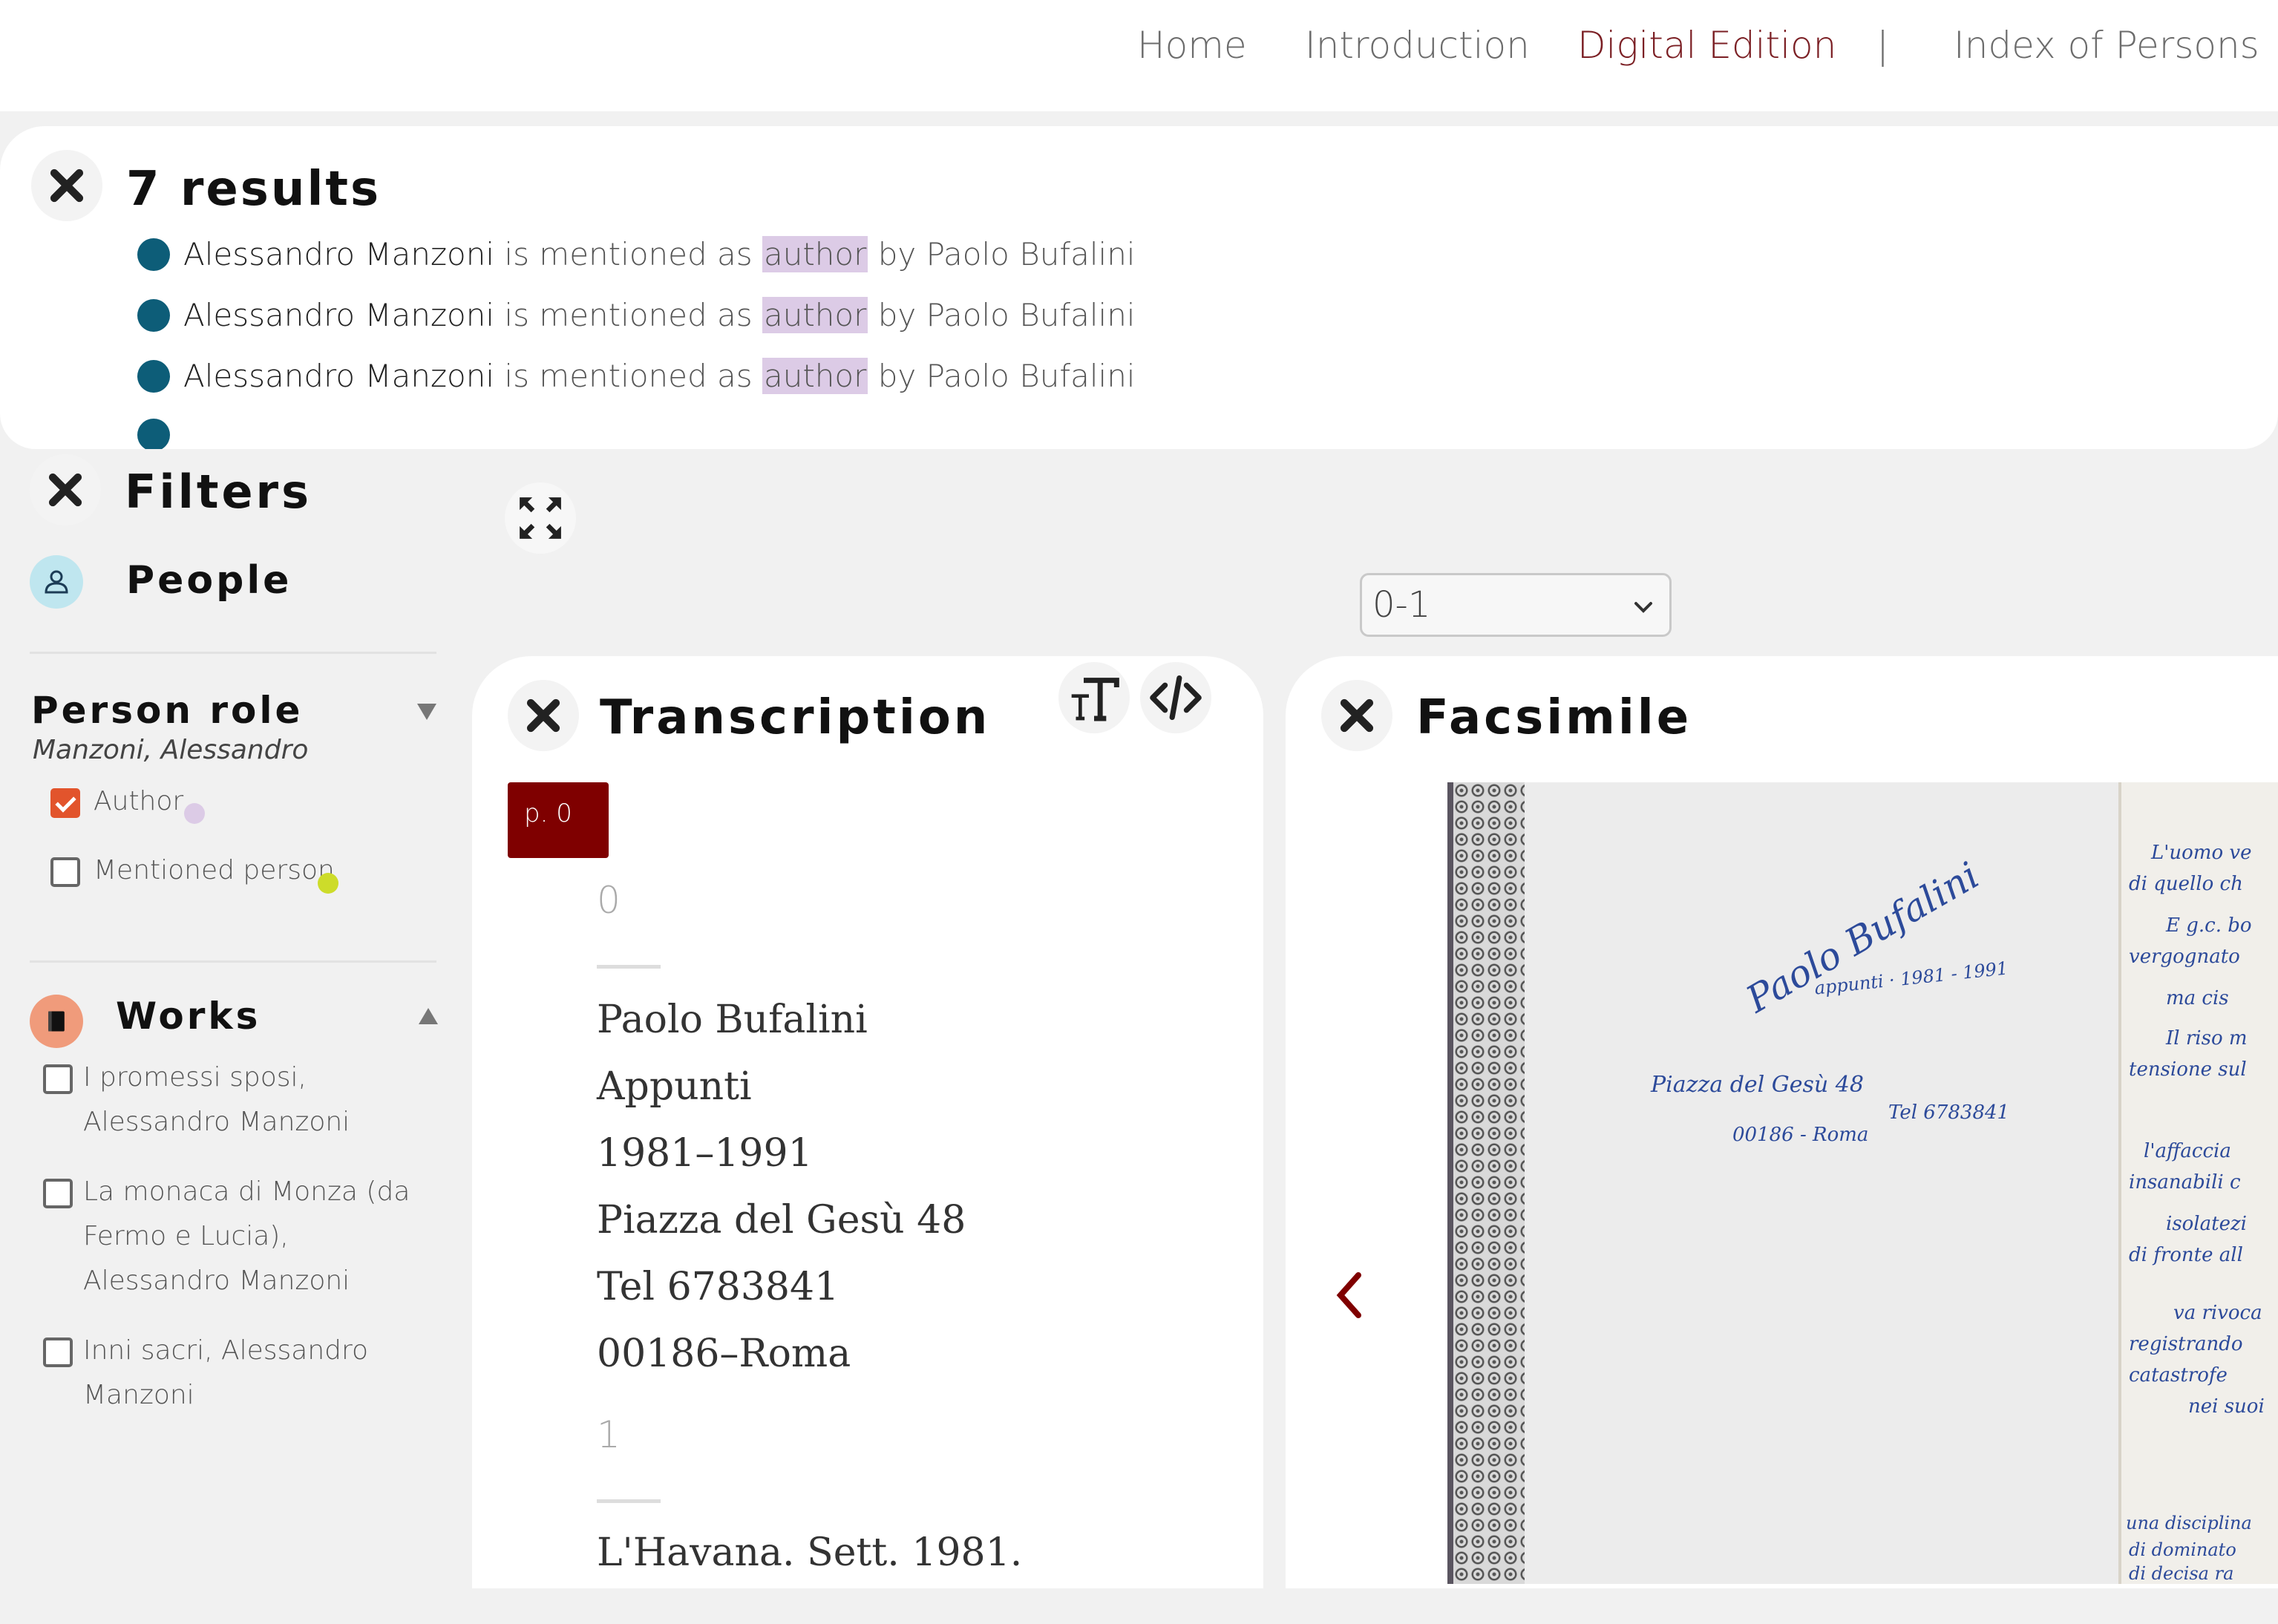 Image resolution: width=2278 pixels, height=1624 pixels. Describe the element at coordinates (2217, 1313) in the screenshot. I see `handwritten-line: va rivoca` at that location.